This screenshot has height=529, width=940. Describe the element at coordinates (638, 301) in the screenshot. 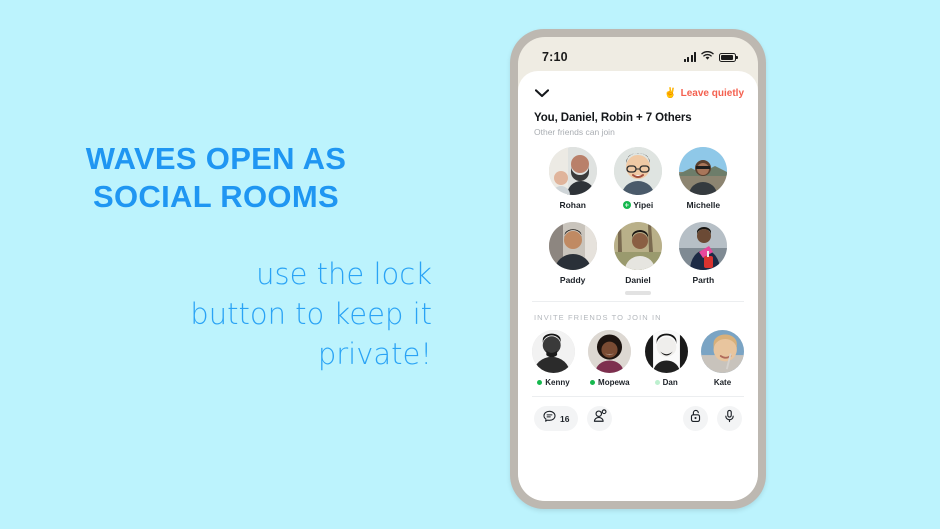

I see `section-divider` at that location.